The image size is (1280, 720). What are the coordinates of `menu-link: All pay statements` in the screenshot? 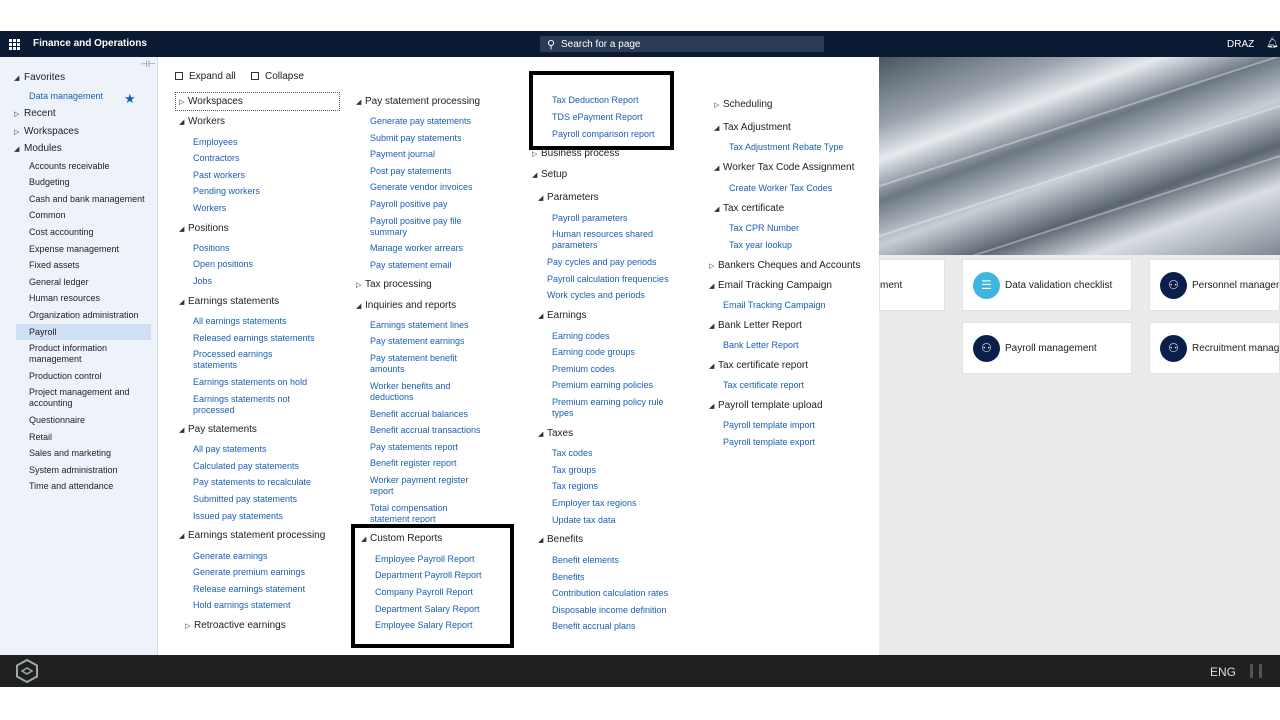 It's located at (230, 449).